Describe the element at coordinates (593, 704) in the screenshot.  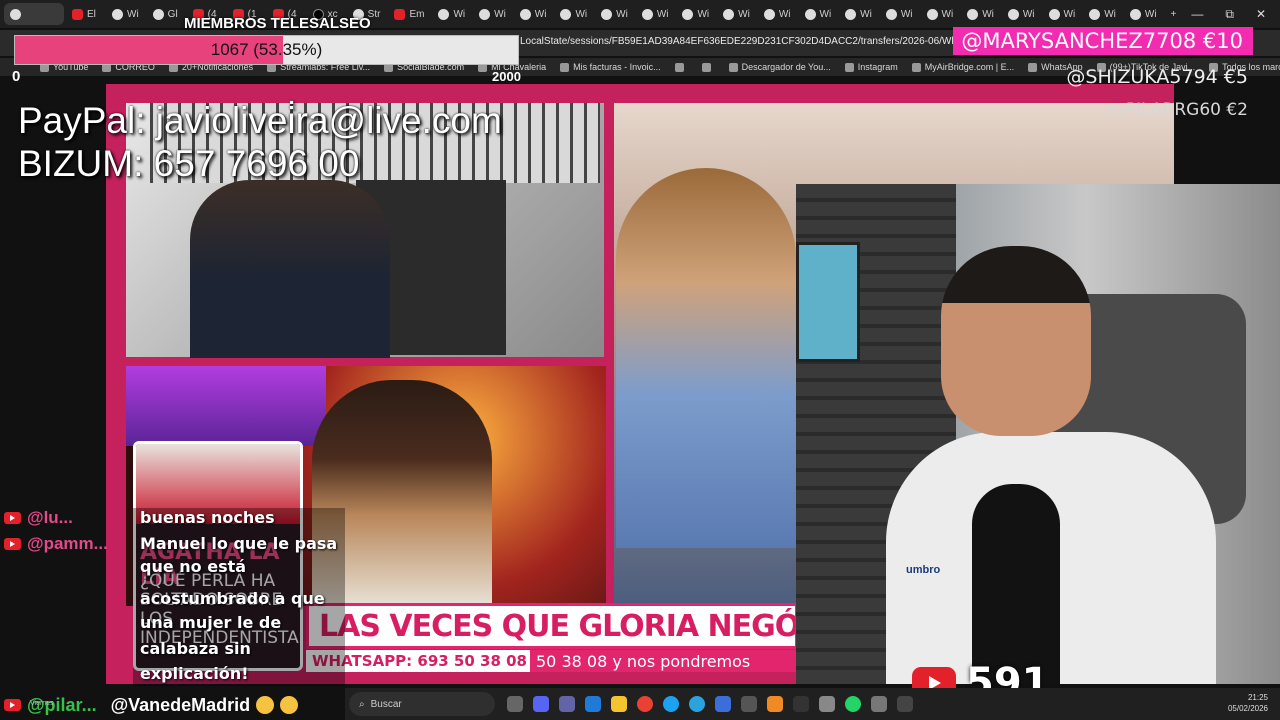
I see `mail-icon` at that location.